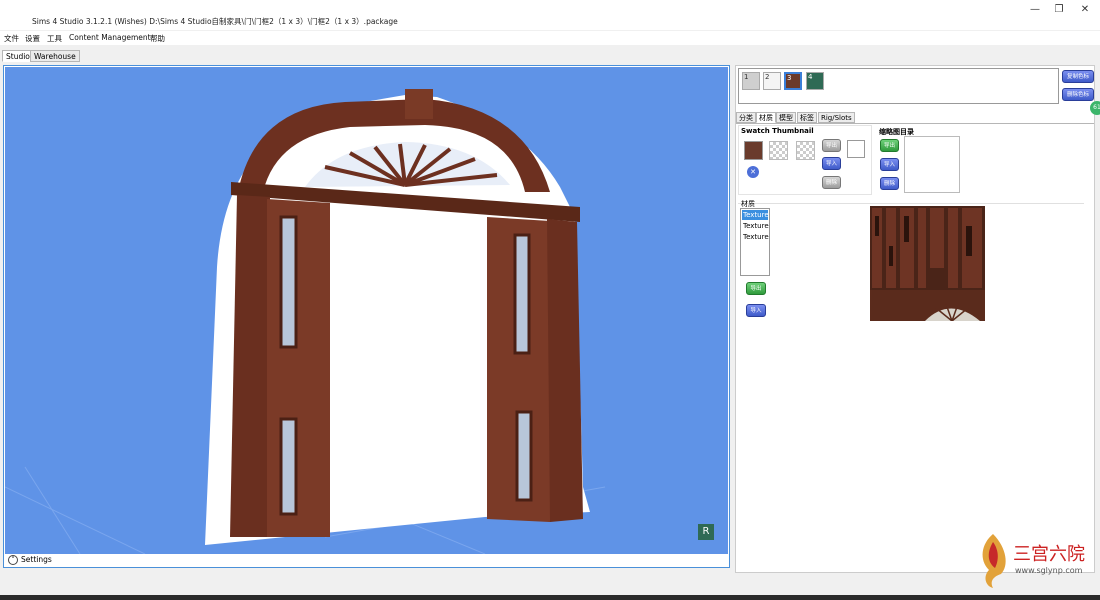 The image size is (1100, 600). I want to click on swatch-1: 1, so click(751, 81).